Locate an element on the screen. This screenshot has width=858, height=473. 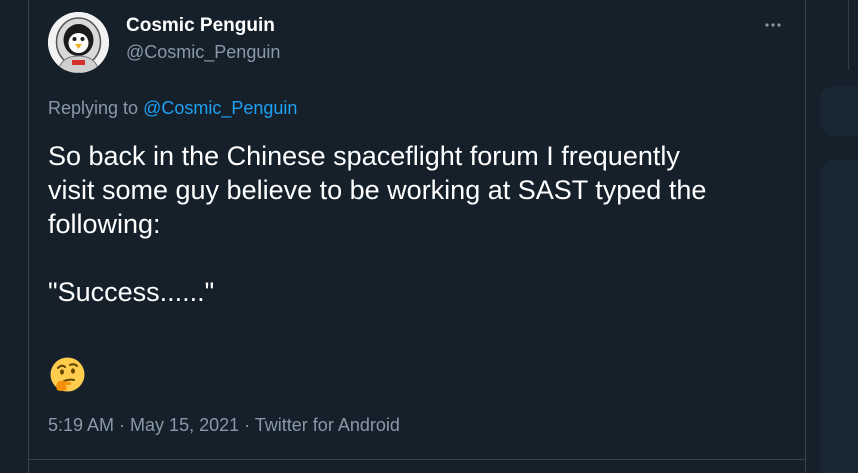
right-sidebar is located at coordinates (832, 236).